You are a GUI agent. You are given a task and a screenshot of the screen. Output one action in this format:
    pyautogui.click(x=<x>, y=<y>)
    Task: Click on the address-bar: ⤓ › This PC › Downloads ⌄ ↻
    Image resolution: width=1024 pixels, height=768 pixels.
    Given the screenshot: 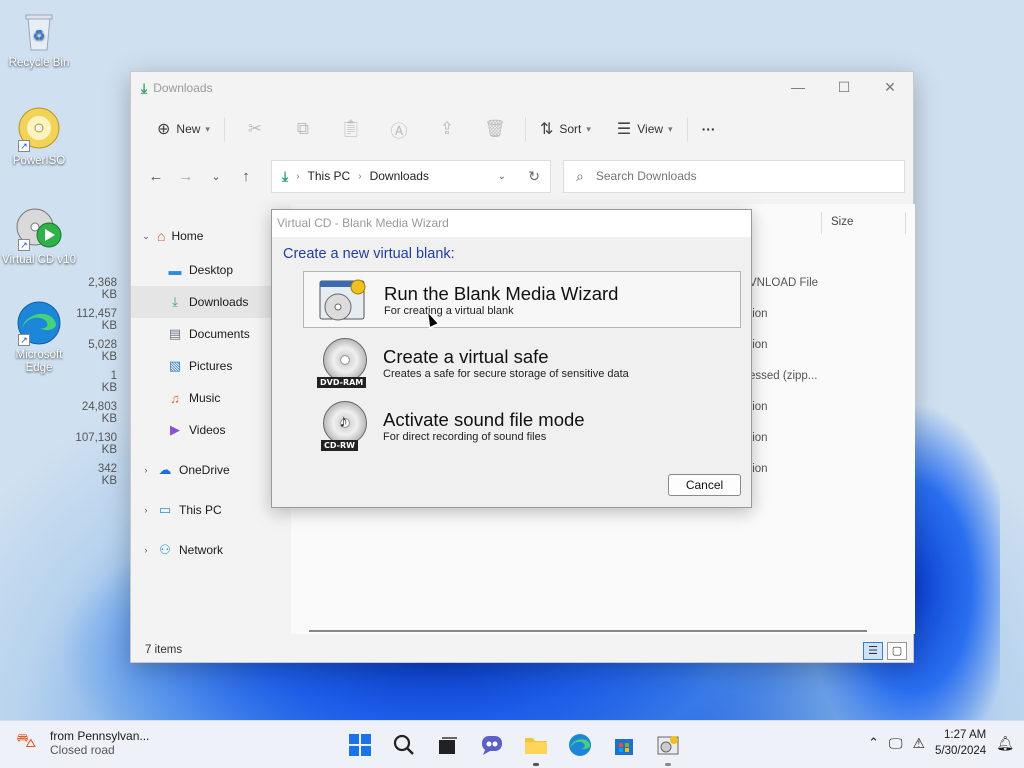 What is the action you would take?
    pyautogui.click(x=411, y=176)
    